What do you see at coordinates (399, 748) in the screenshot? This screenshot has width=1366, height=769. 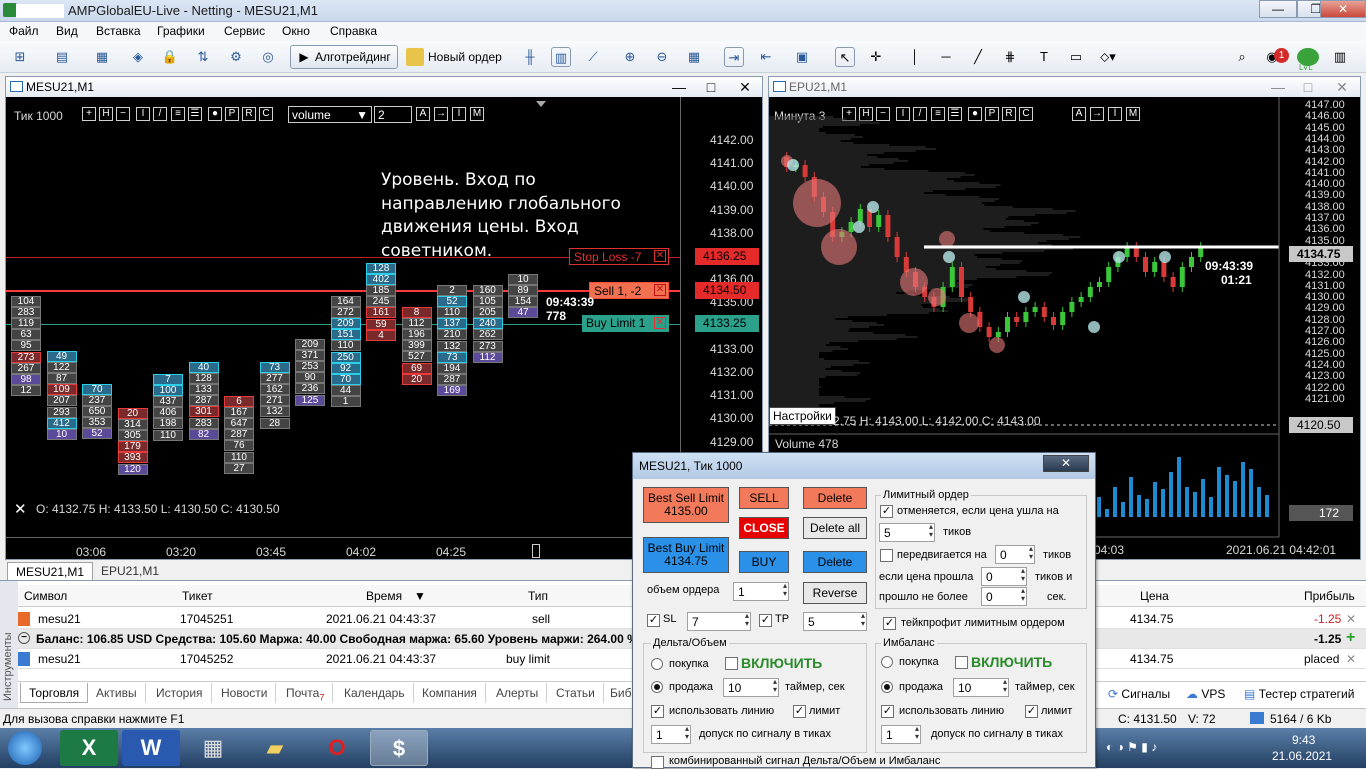 I see `metatrader-taskbar-icon: $` at bounding box center [399, 748].